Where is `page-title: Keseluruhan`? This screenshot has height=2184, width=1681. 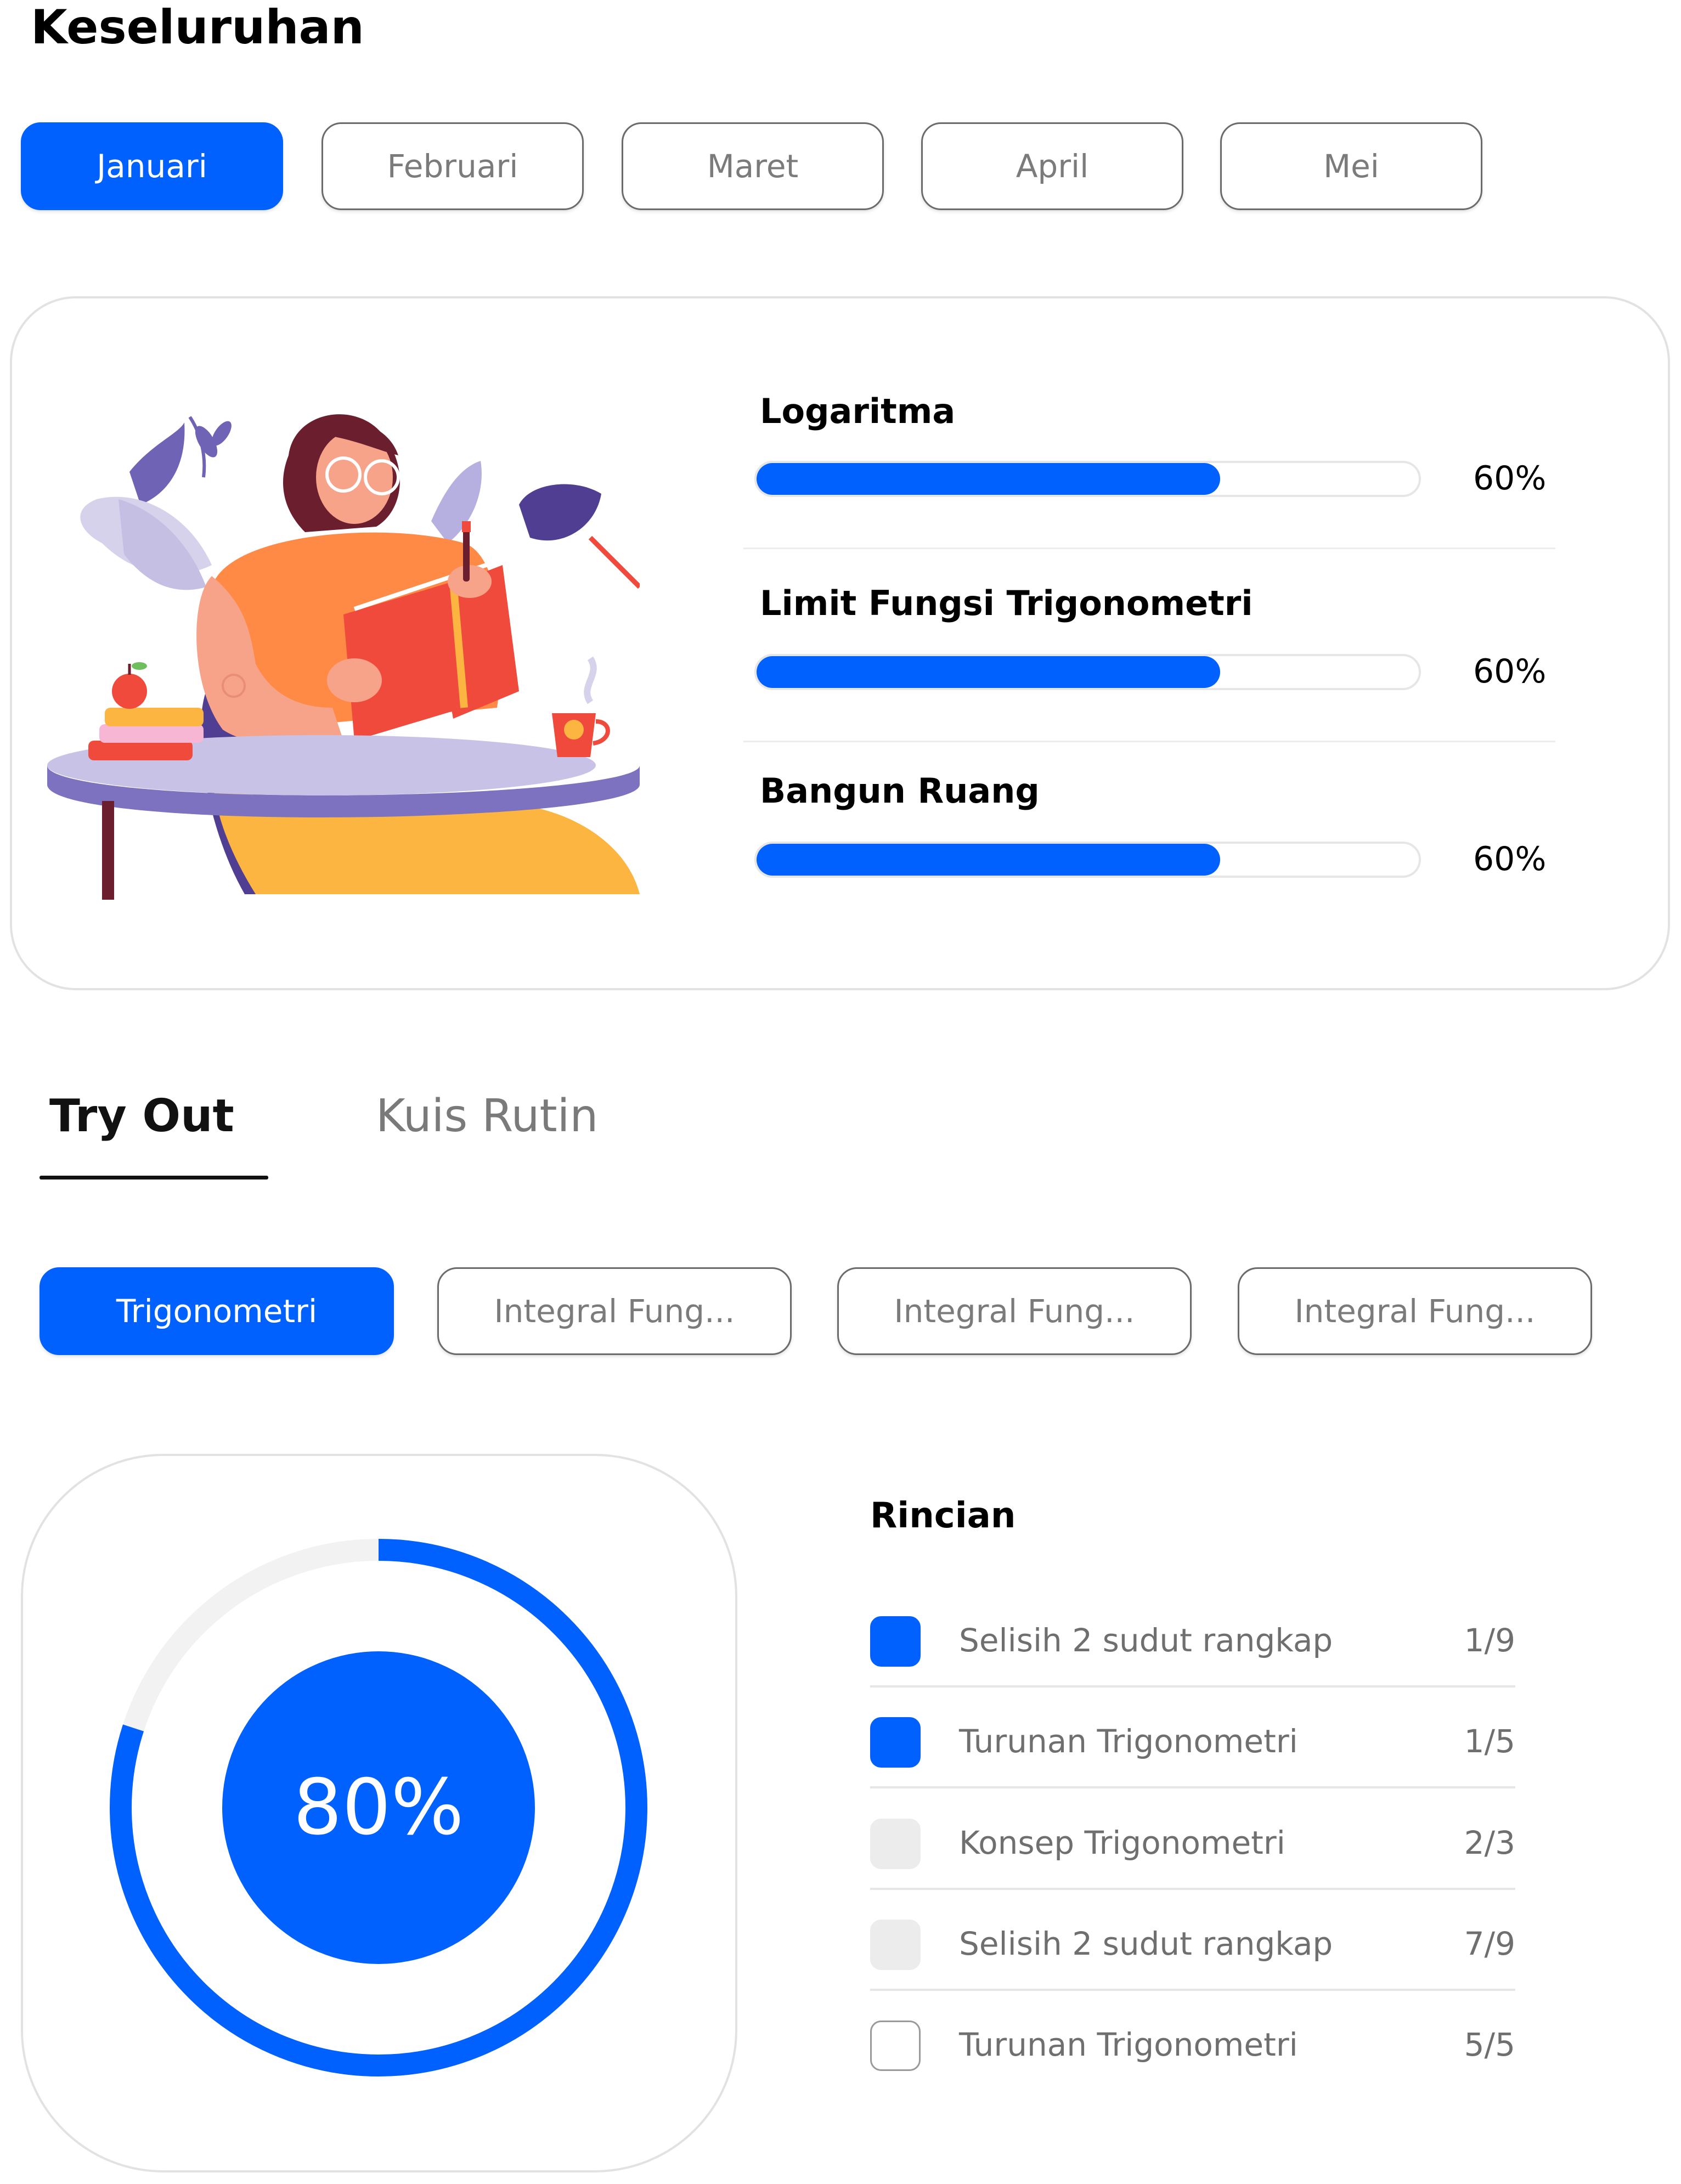
page-title: Keseluruhan is located at coordinates (198, 27).